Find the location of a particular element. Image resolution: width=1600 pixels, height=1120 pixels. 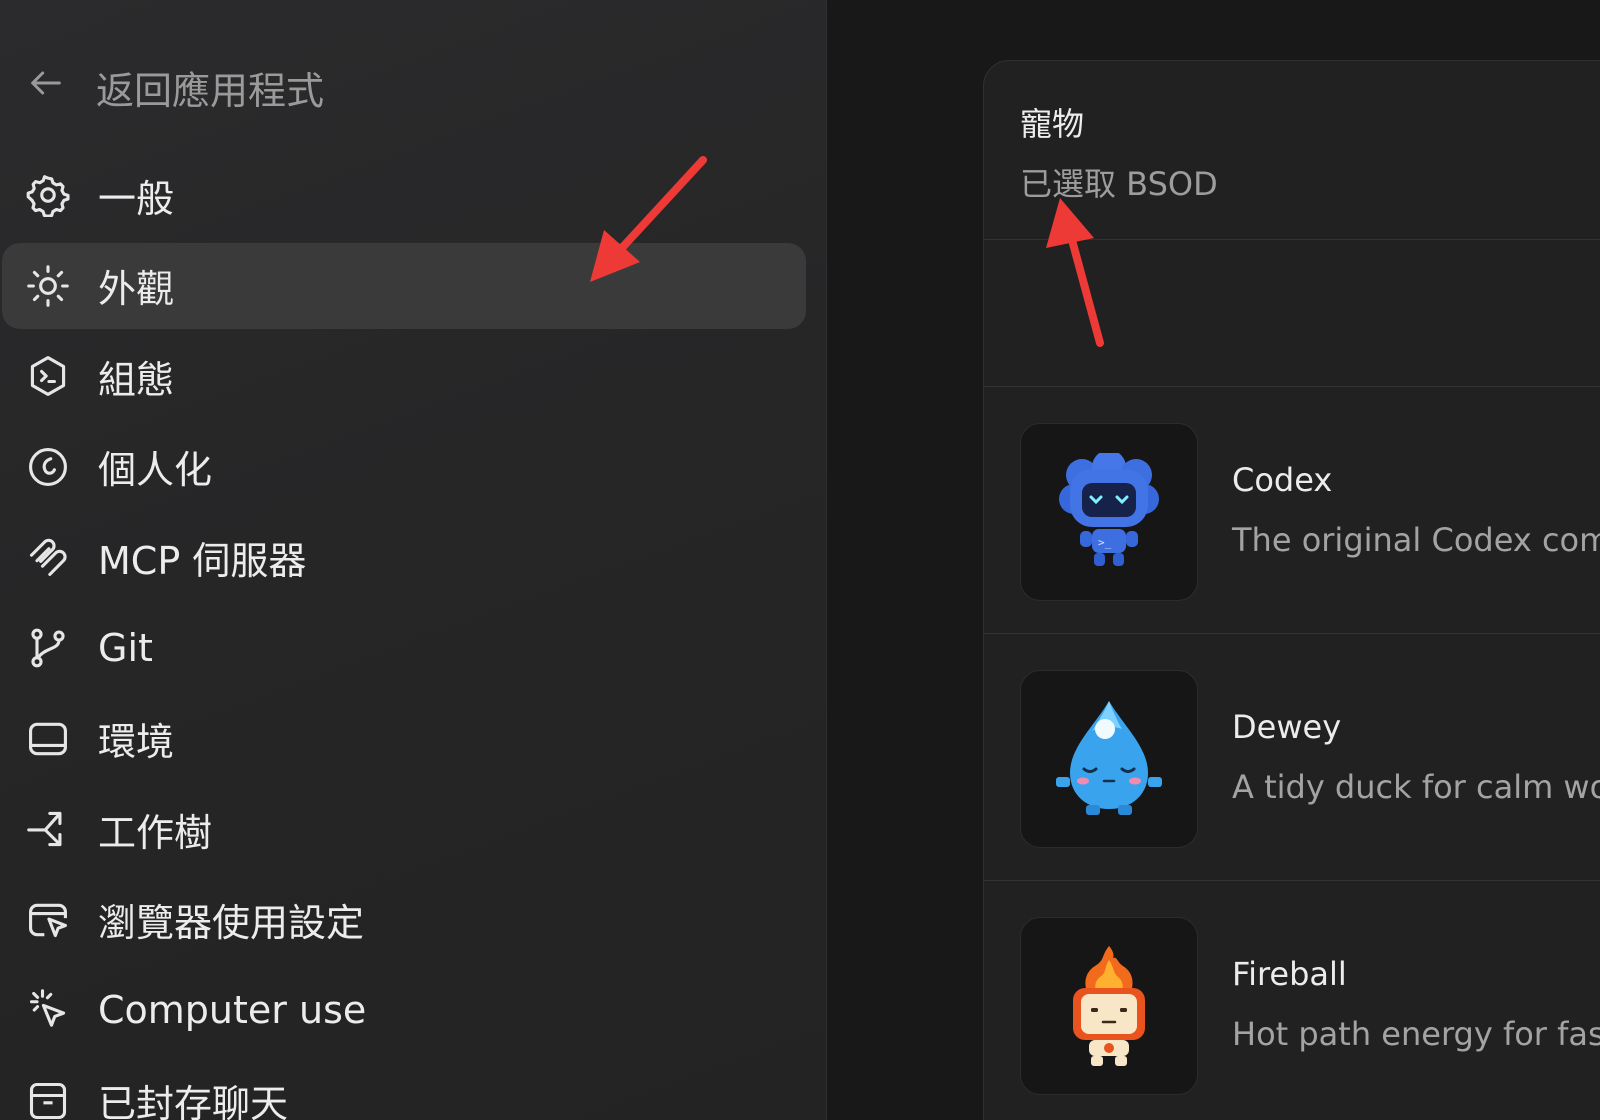

pet-description: The original Codex com is located at coordinates (1416, 540).